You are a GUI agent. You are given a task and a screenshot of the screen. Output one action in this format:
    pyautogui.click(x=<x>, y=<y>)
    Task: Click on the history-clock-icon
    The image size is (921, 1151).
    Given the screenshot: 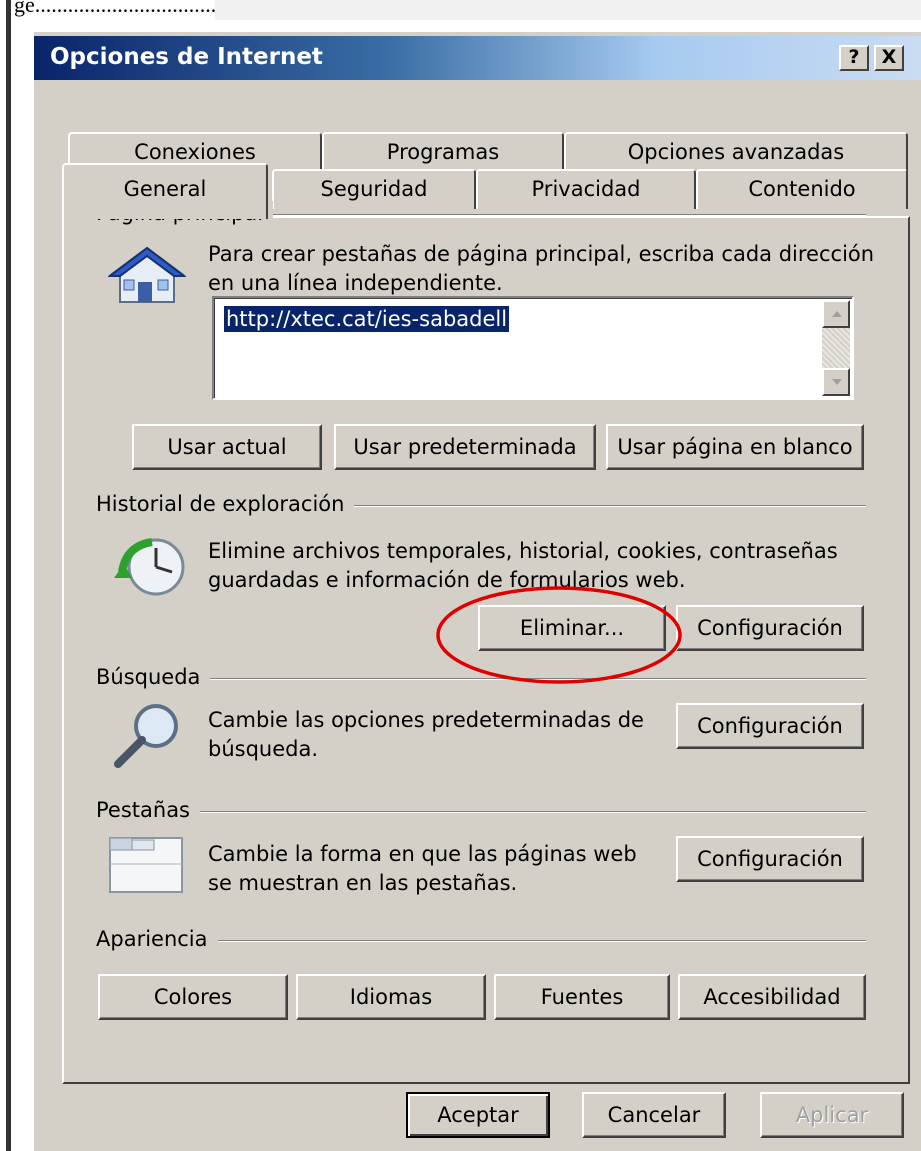 What is the action you would take?
    pyautogui.click(x=149, y=567)
    